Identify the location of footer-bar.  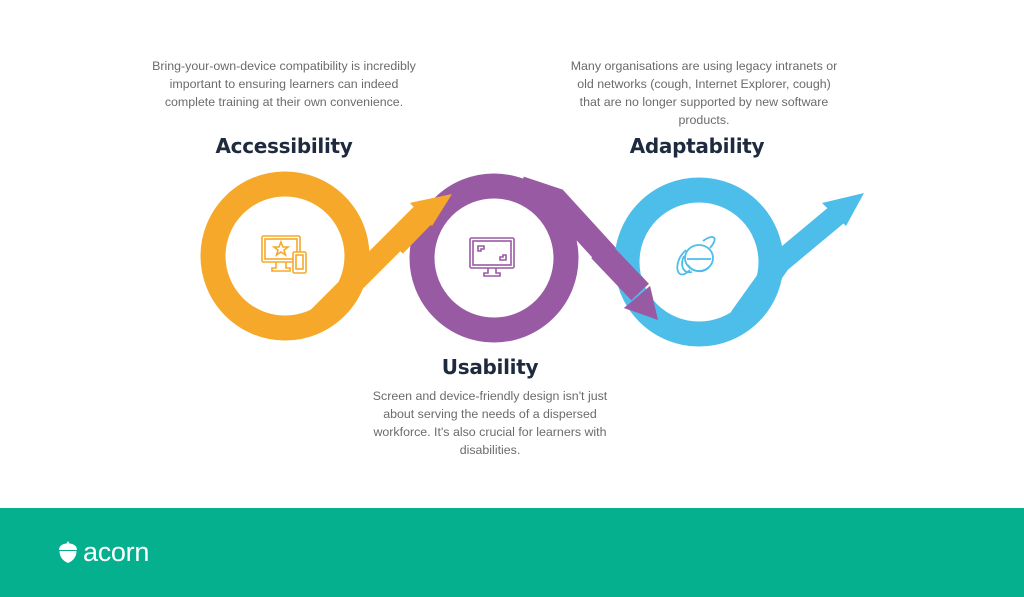
(512, 552).